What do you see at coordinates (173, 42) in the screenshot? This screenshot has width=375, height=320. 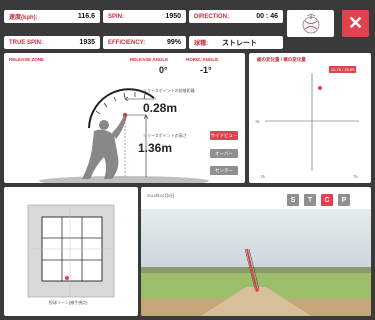 I see `efficiency-value: 99%` at bounding box center [173, 42].